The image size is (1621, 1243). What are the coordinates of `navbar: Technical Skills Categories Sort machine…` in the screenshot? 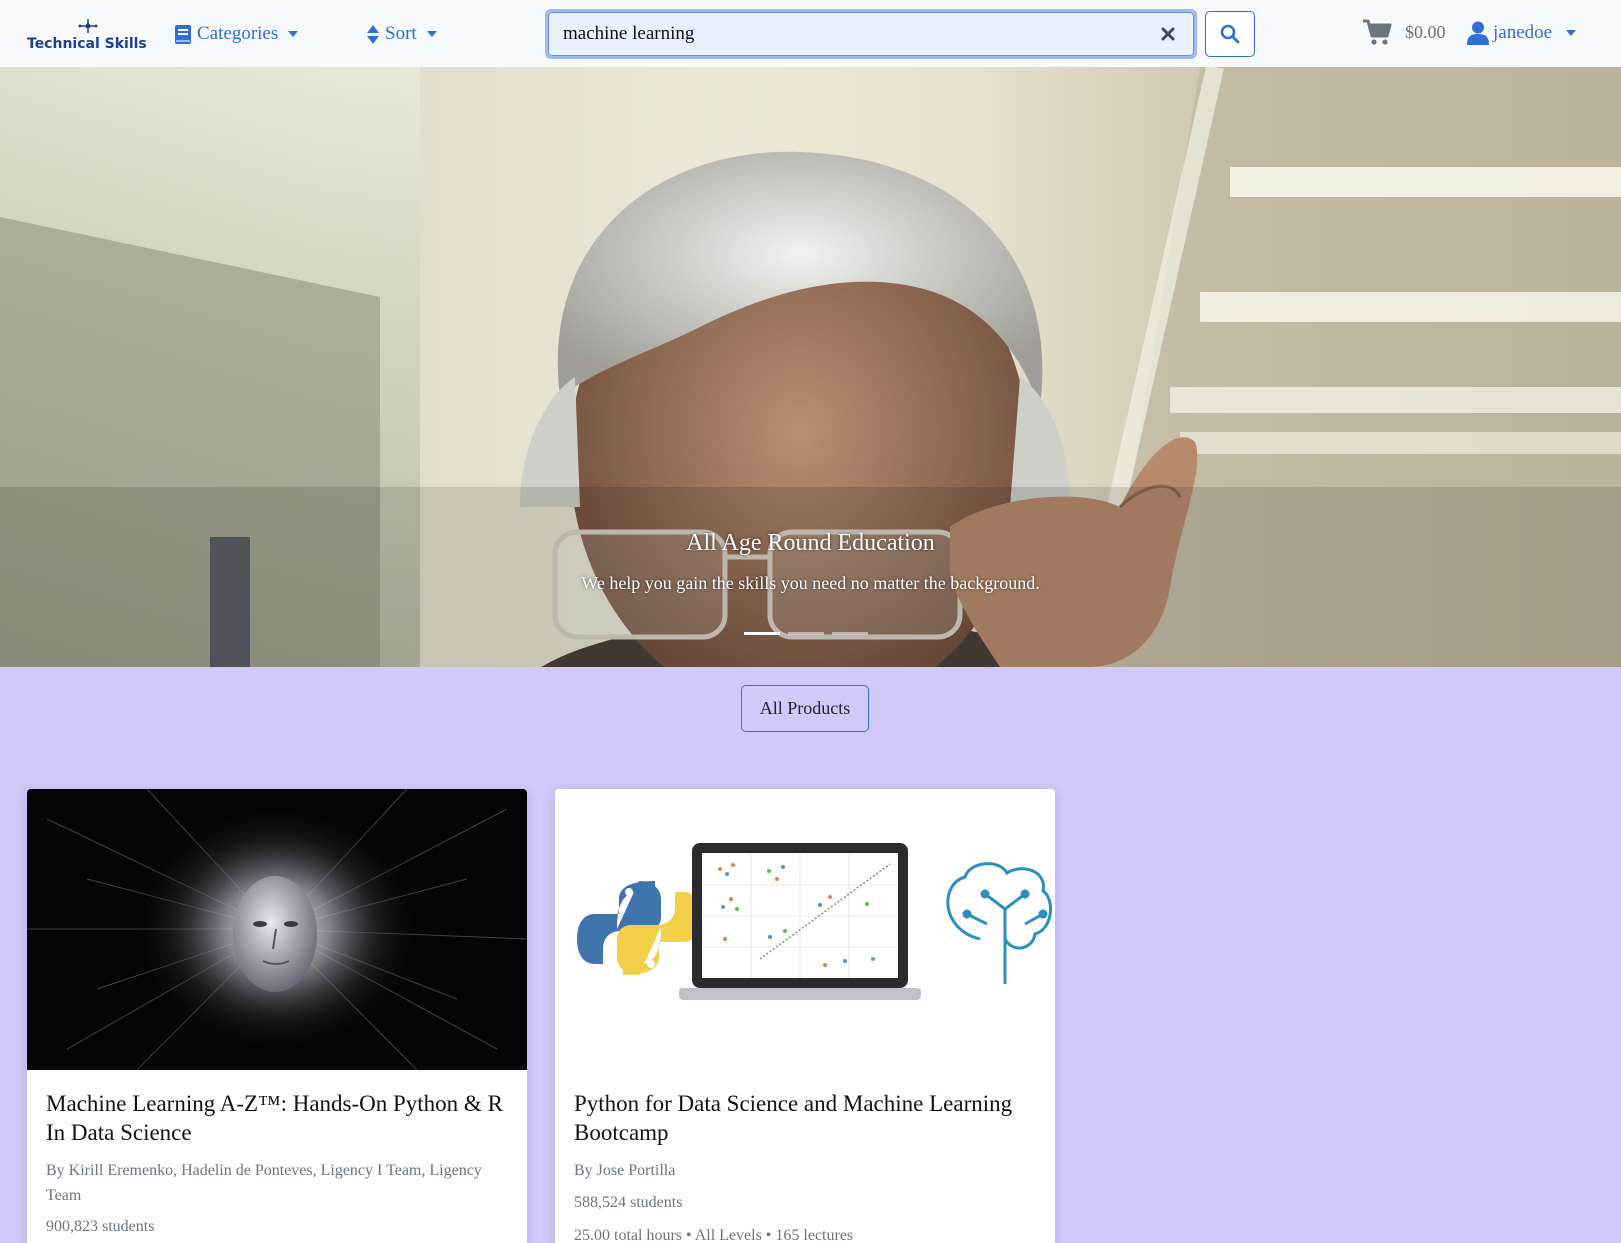 It's located at (810, 33).